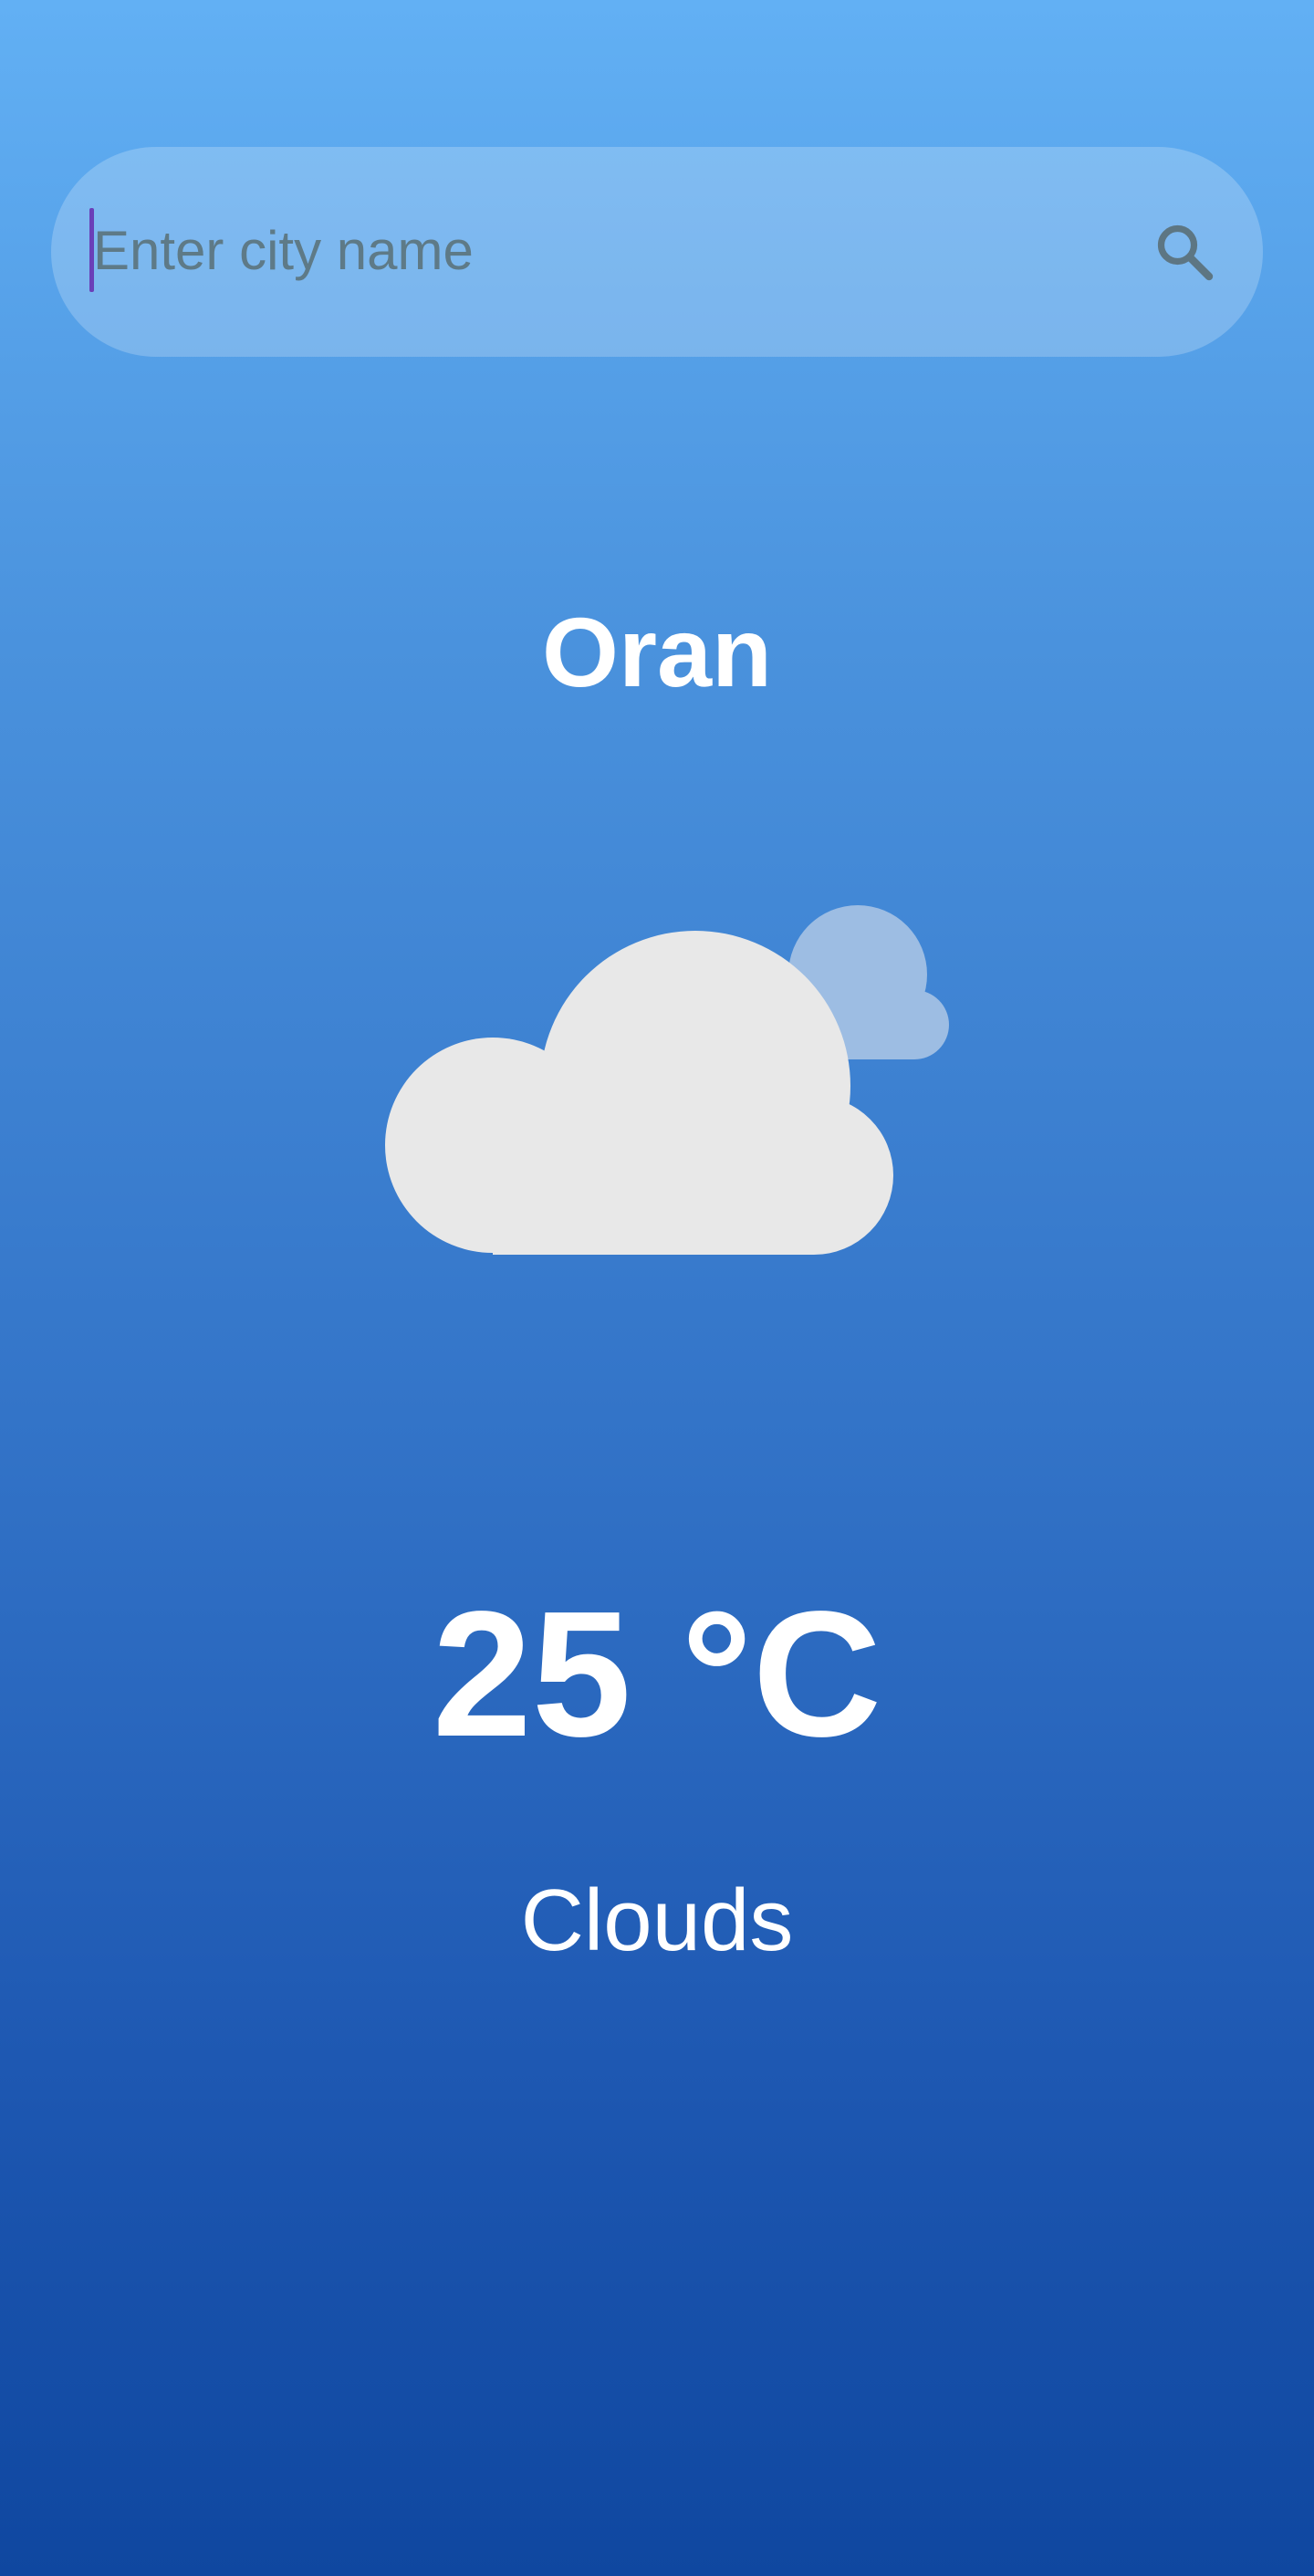 This screenshot has width=1314, height=2576. I want to click on search-icon, so click(1184, 252).